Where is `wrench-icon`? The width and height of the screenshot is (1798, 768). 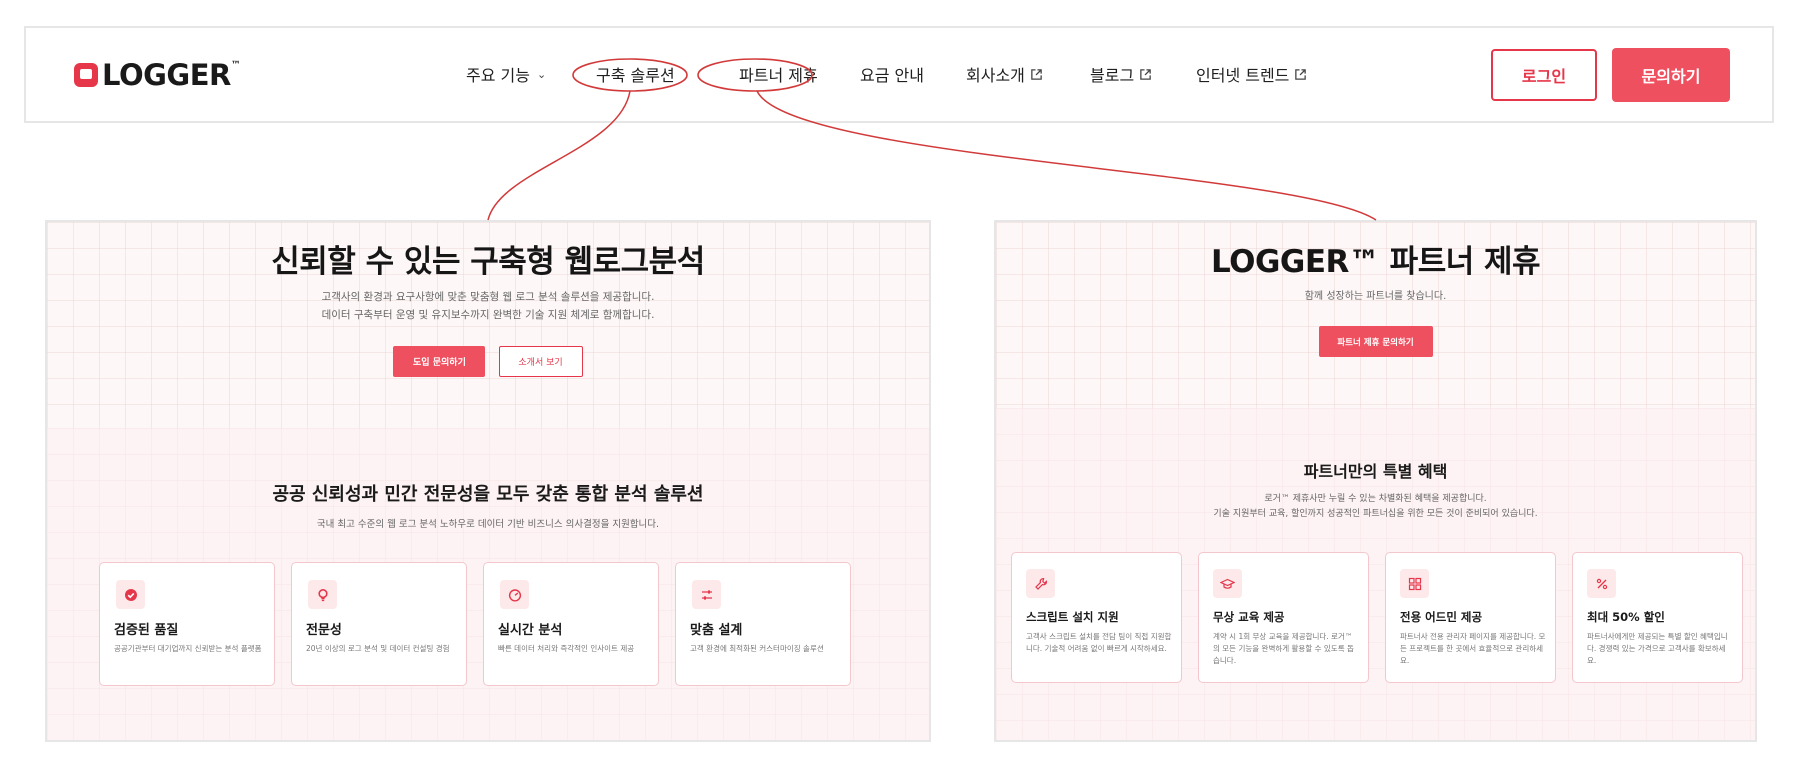
wrench-icon is located at coordinates (1040, 583).